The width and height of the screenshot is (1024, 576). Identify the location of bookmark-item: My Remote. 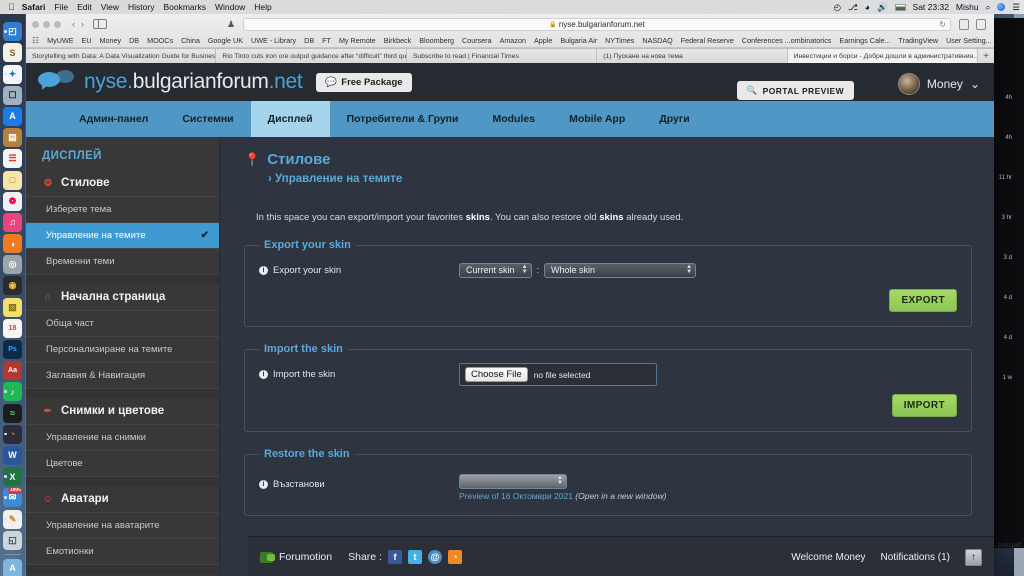
(357, 40).